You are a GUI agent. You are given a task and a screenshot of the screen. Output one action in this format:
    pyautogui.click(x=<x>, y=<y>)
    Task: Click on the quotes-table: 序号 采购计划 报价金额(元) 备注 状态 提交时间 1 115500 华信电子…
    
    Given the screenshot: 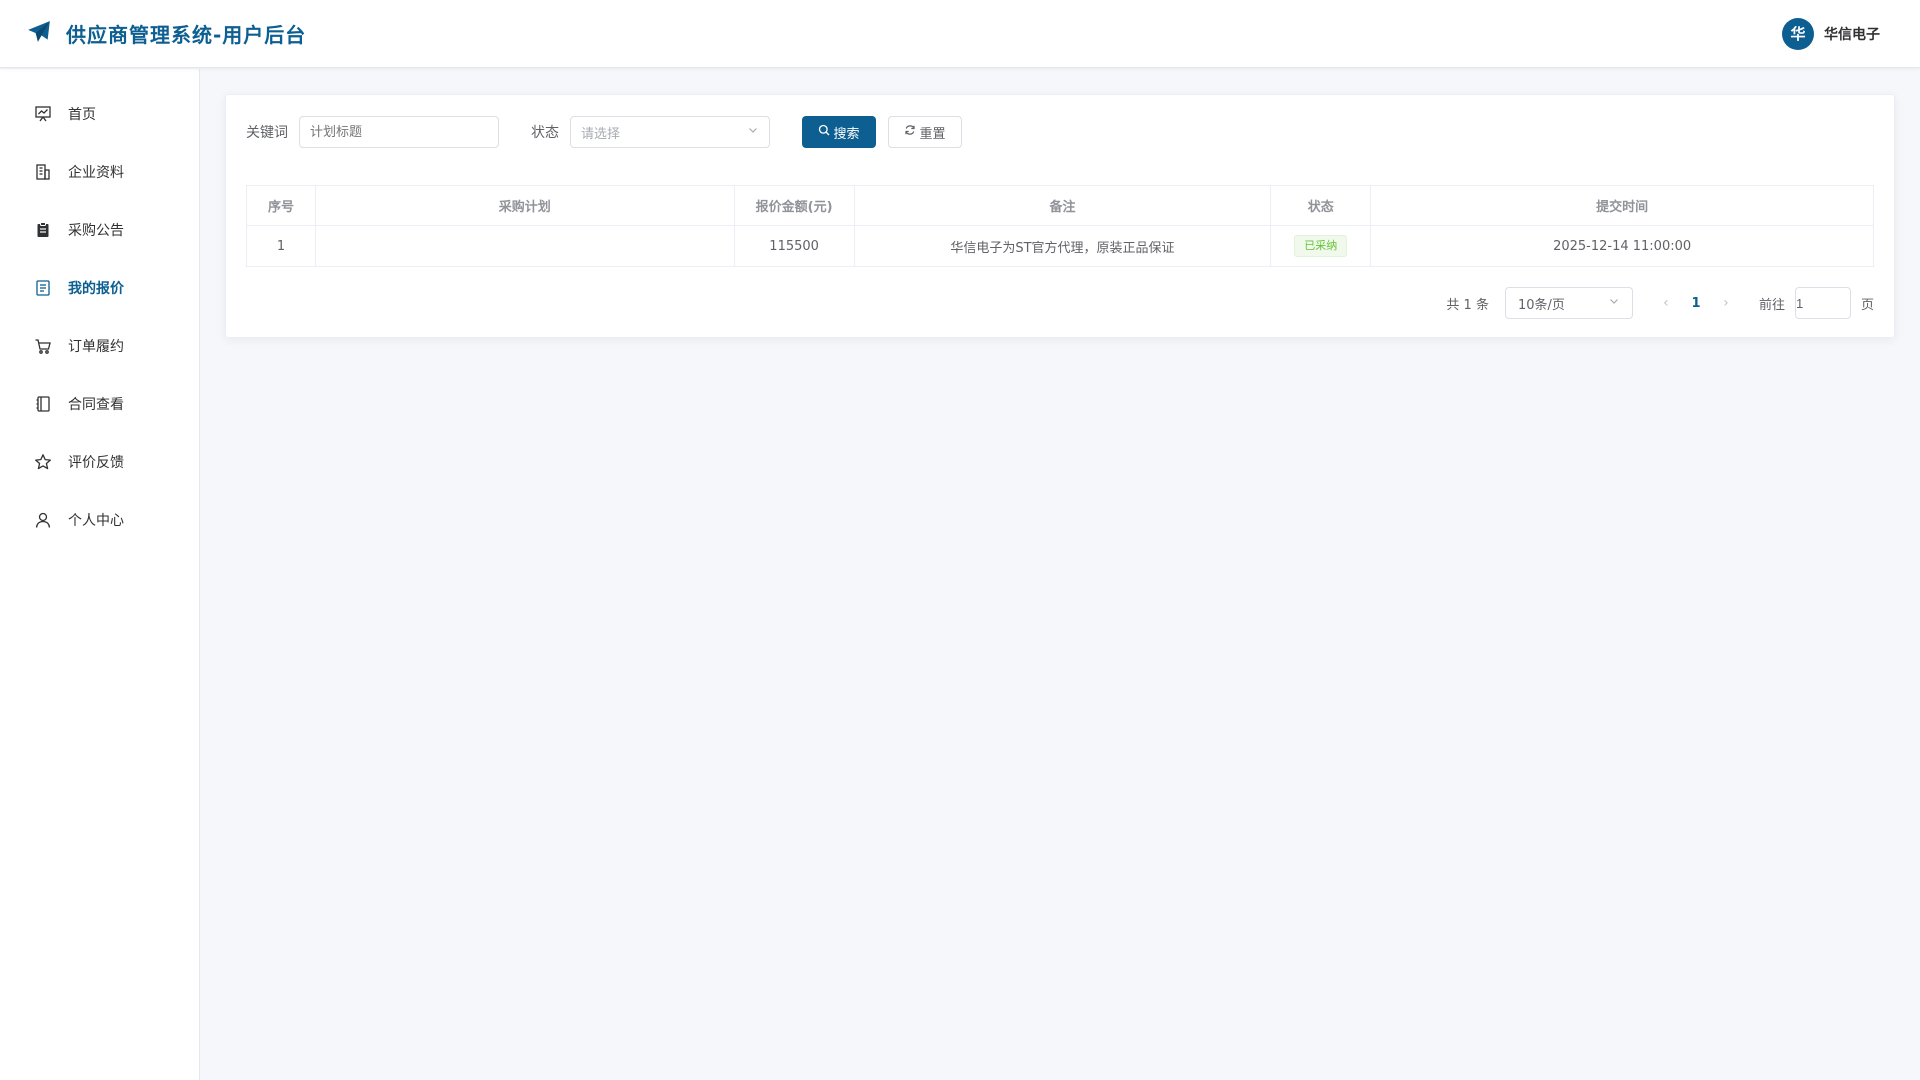 What is the action you would take?
    pyautogui.click(x=1060, y=226)
    